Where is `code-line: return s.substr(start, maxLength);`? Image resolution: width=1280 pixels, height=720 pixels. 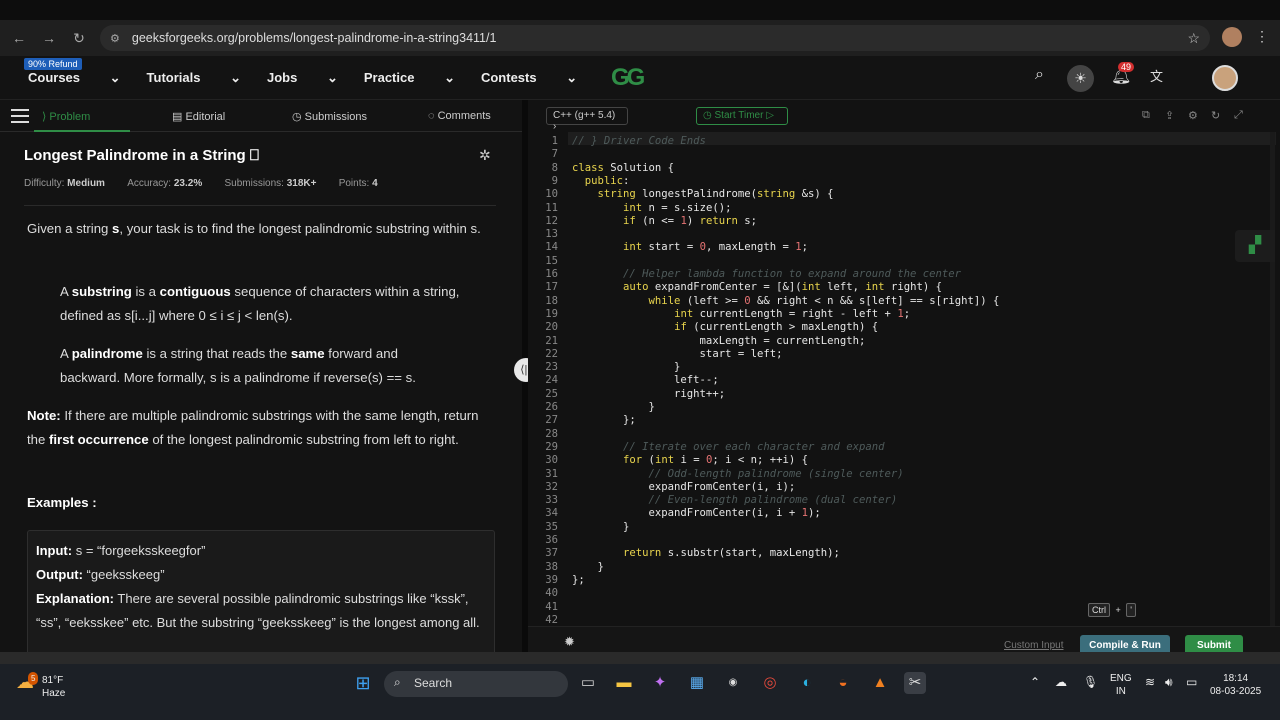 code-line: return s.substr(start, maxLength); is located at coordinates (731, 553).